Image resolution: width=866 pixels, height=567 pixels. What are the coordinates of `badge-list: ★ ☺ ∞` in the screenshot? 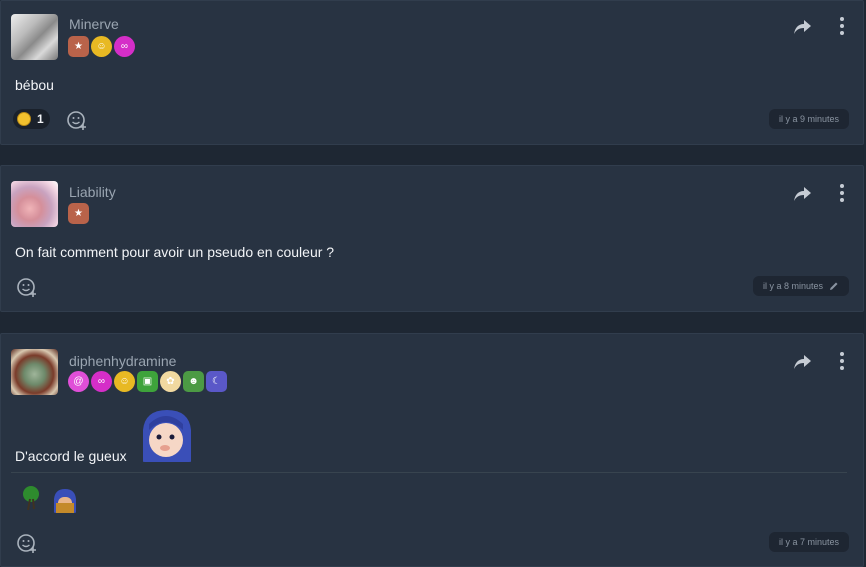 It's located at (101, 46).